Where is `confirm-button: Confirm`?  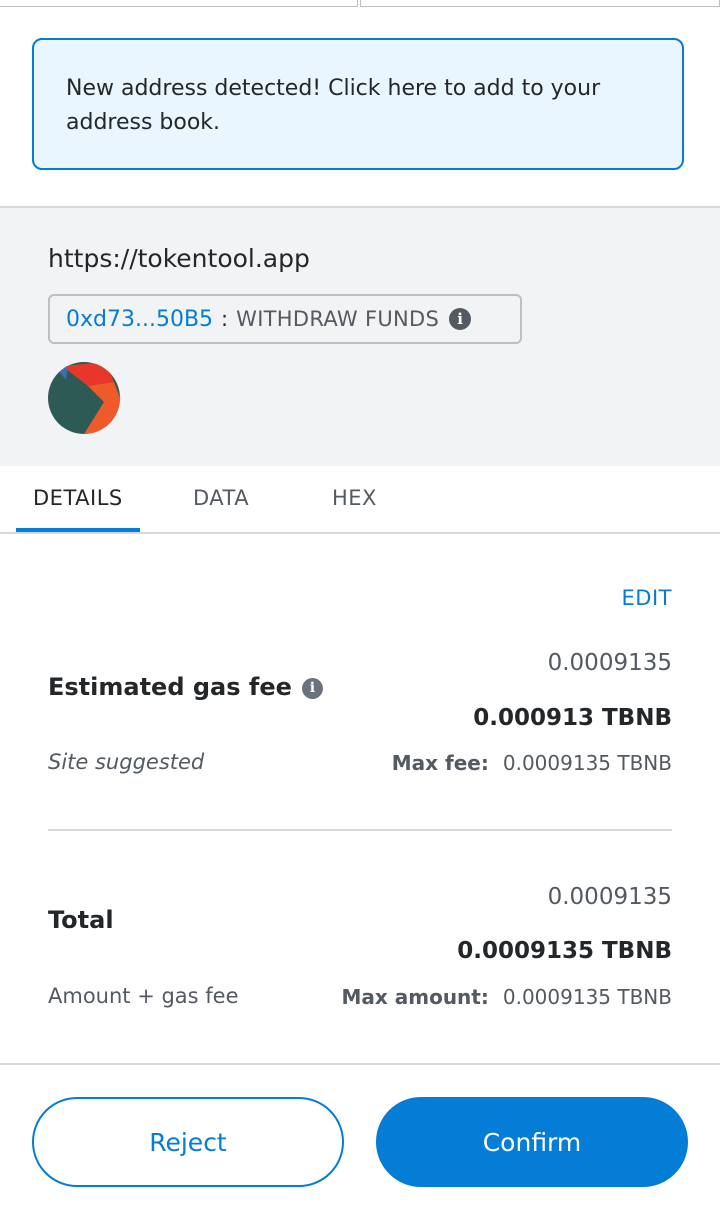 confirm-button: Confirm is located at coordinates (532, 1142).